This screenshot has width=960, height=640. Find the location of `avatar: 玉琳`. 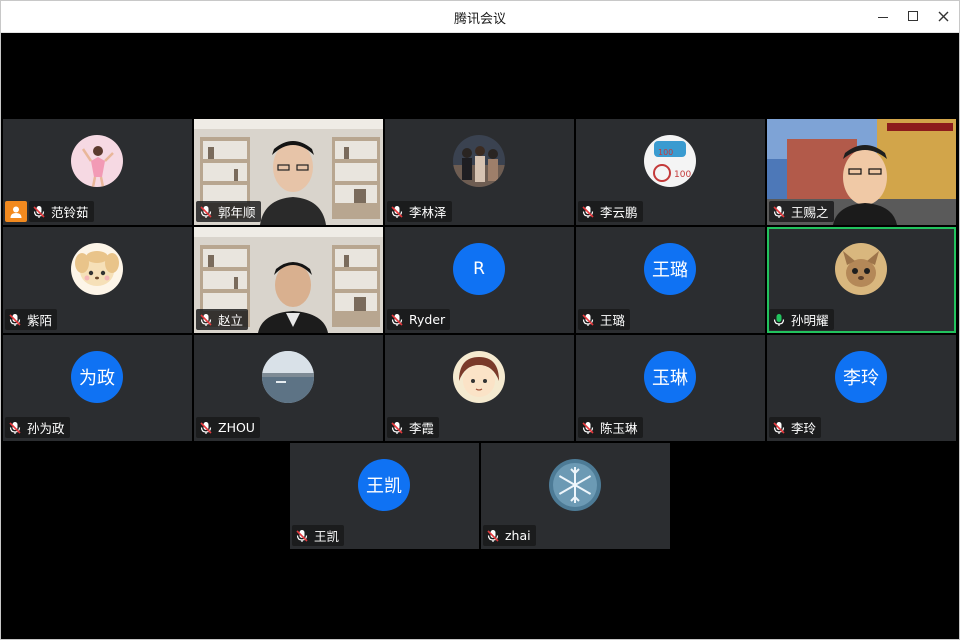

avatar: 玉琳 is located at coordinates (670, 377).